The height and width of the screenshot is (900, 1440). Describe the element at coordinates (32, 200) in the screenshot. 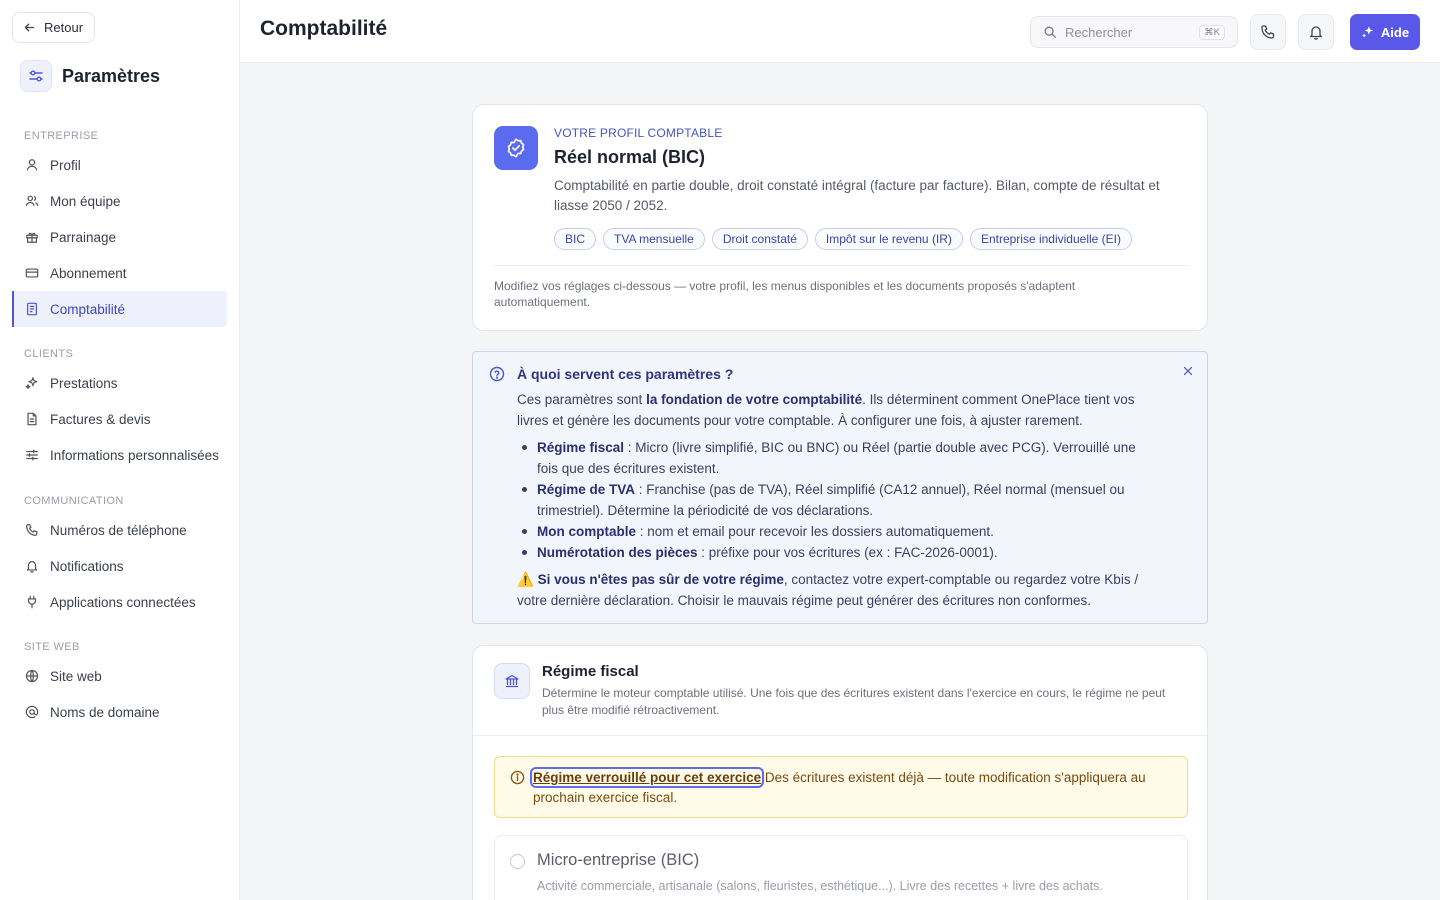

I see `users-icon` at that location.